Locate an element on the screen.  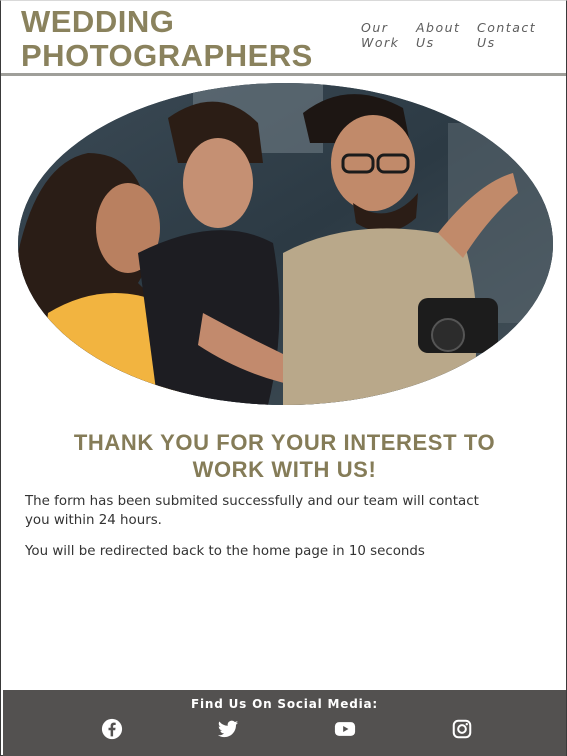
facebook-link is located at coordinates (112, 729).